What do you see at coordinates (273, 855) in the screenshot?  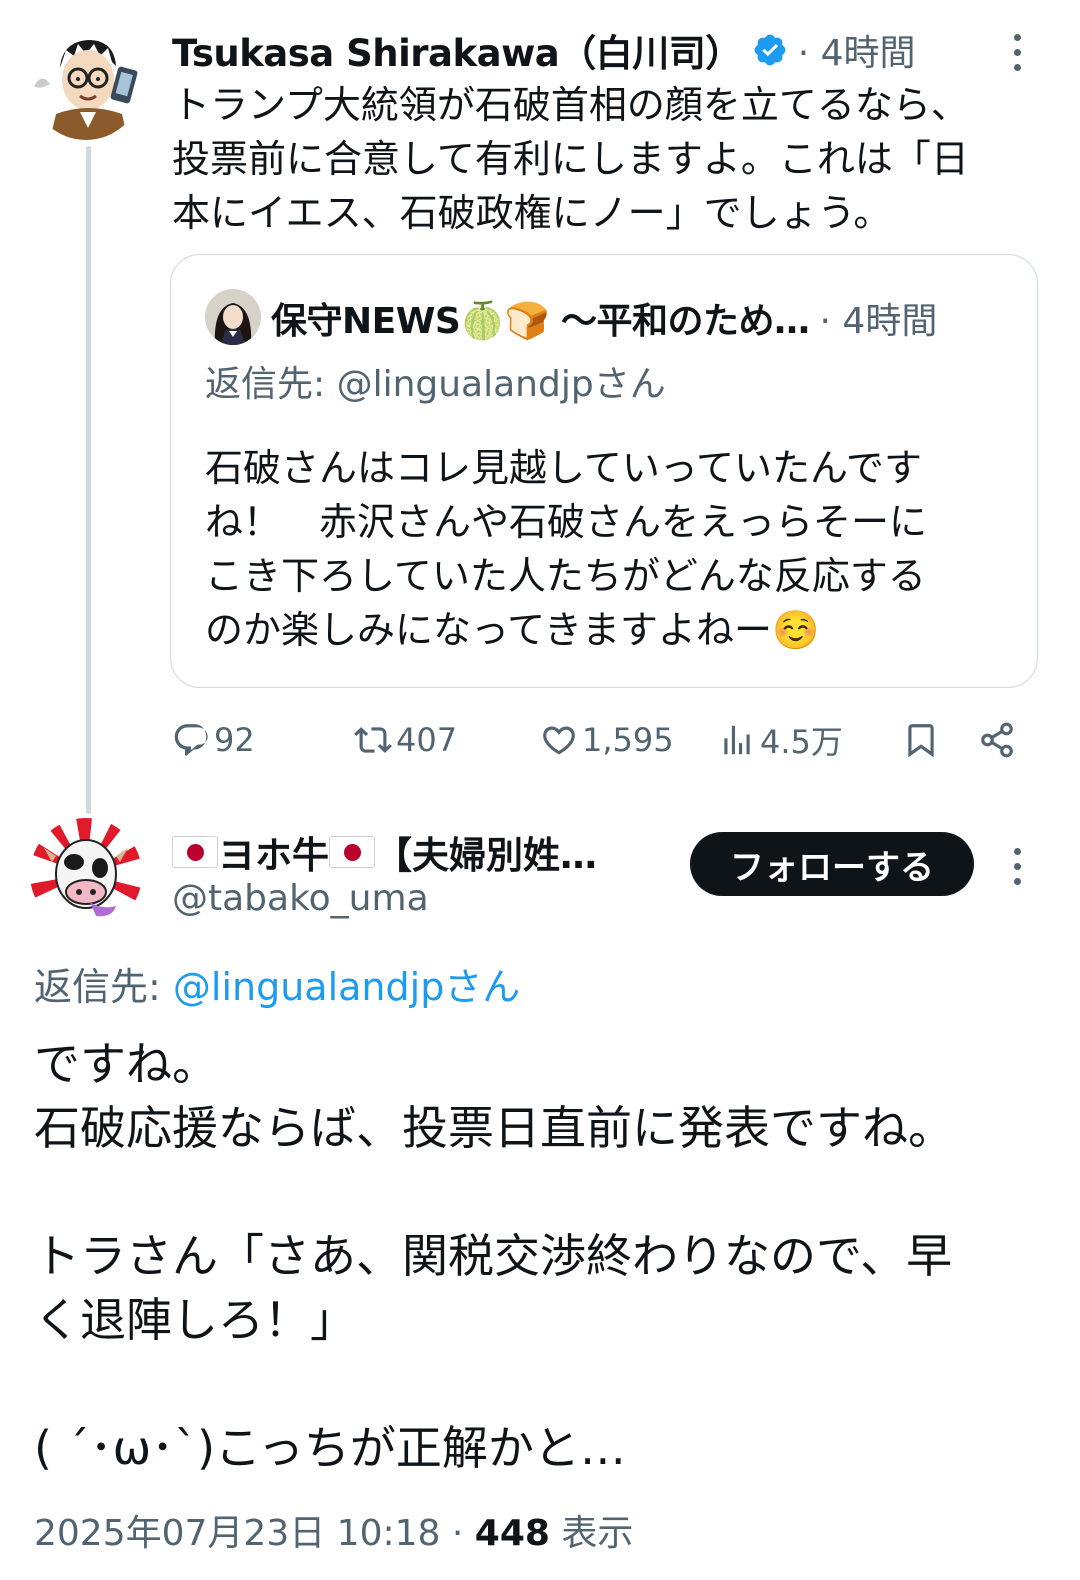 I see `reply-author-name: ヨホ牛` at bounding box center [273, 855].